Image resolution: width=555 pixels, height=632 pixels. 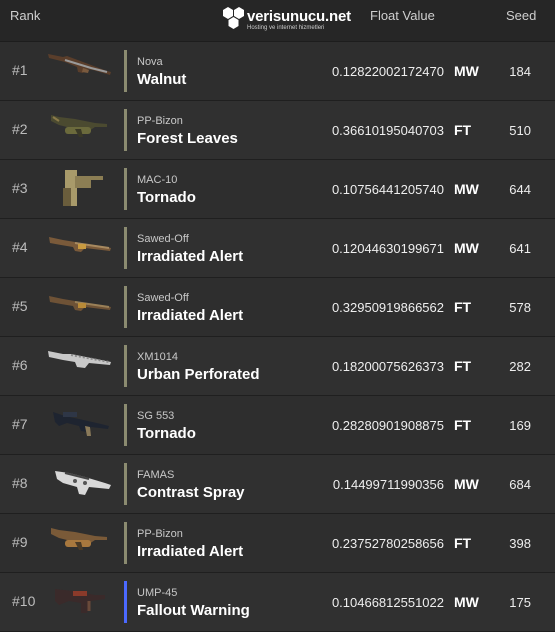 What do you see at coordinates (520, 425) in the screenshot?
I see `seed-value: 169` at bounding box center [520, 425].